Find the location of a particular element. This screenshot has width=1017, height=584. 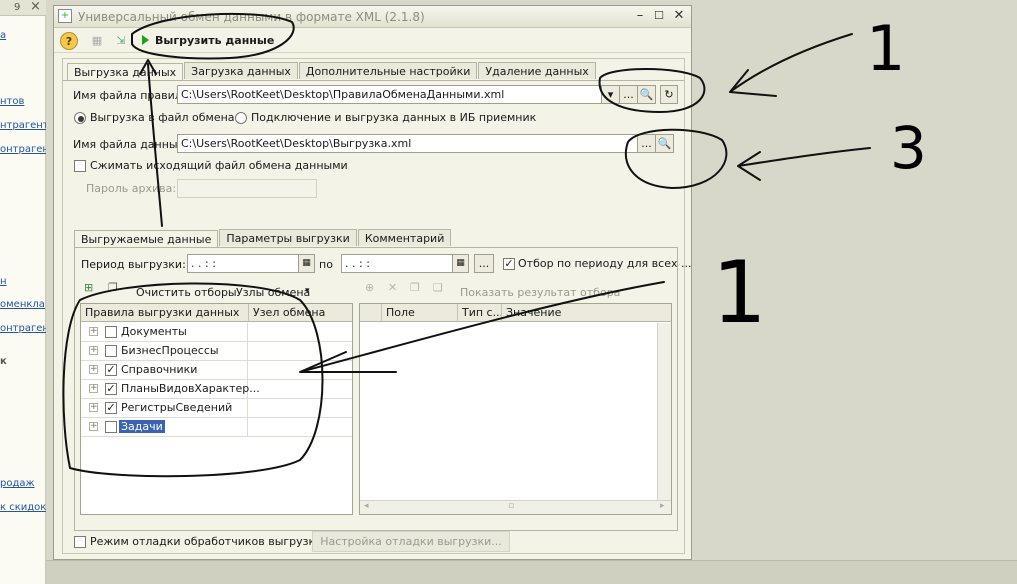

column-header-blank is located at coordinates (371, 313).